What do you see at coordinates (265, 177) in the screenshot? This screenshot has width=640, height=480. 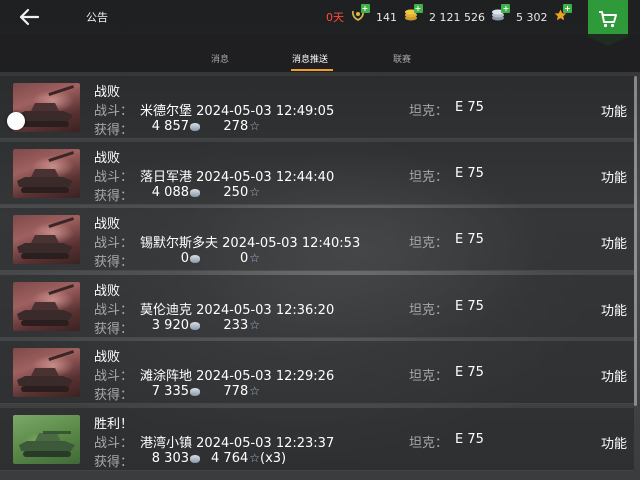 I see `battle-datetime: 2024-05-03 12:44:40` at bounding box center [265, 177].